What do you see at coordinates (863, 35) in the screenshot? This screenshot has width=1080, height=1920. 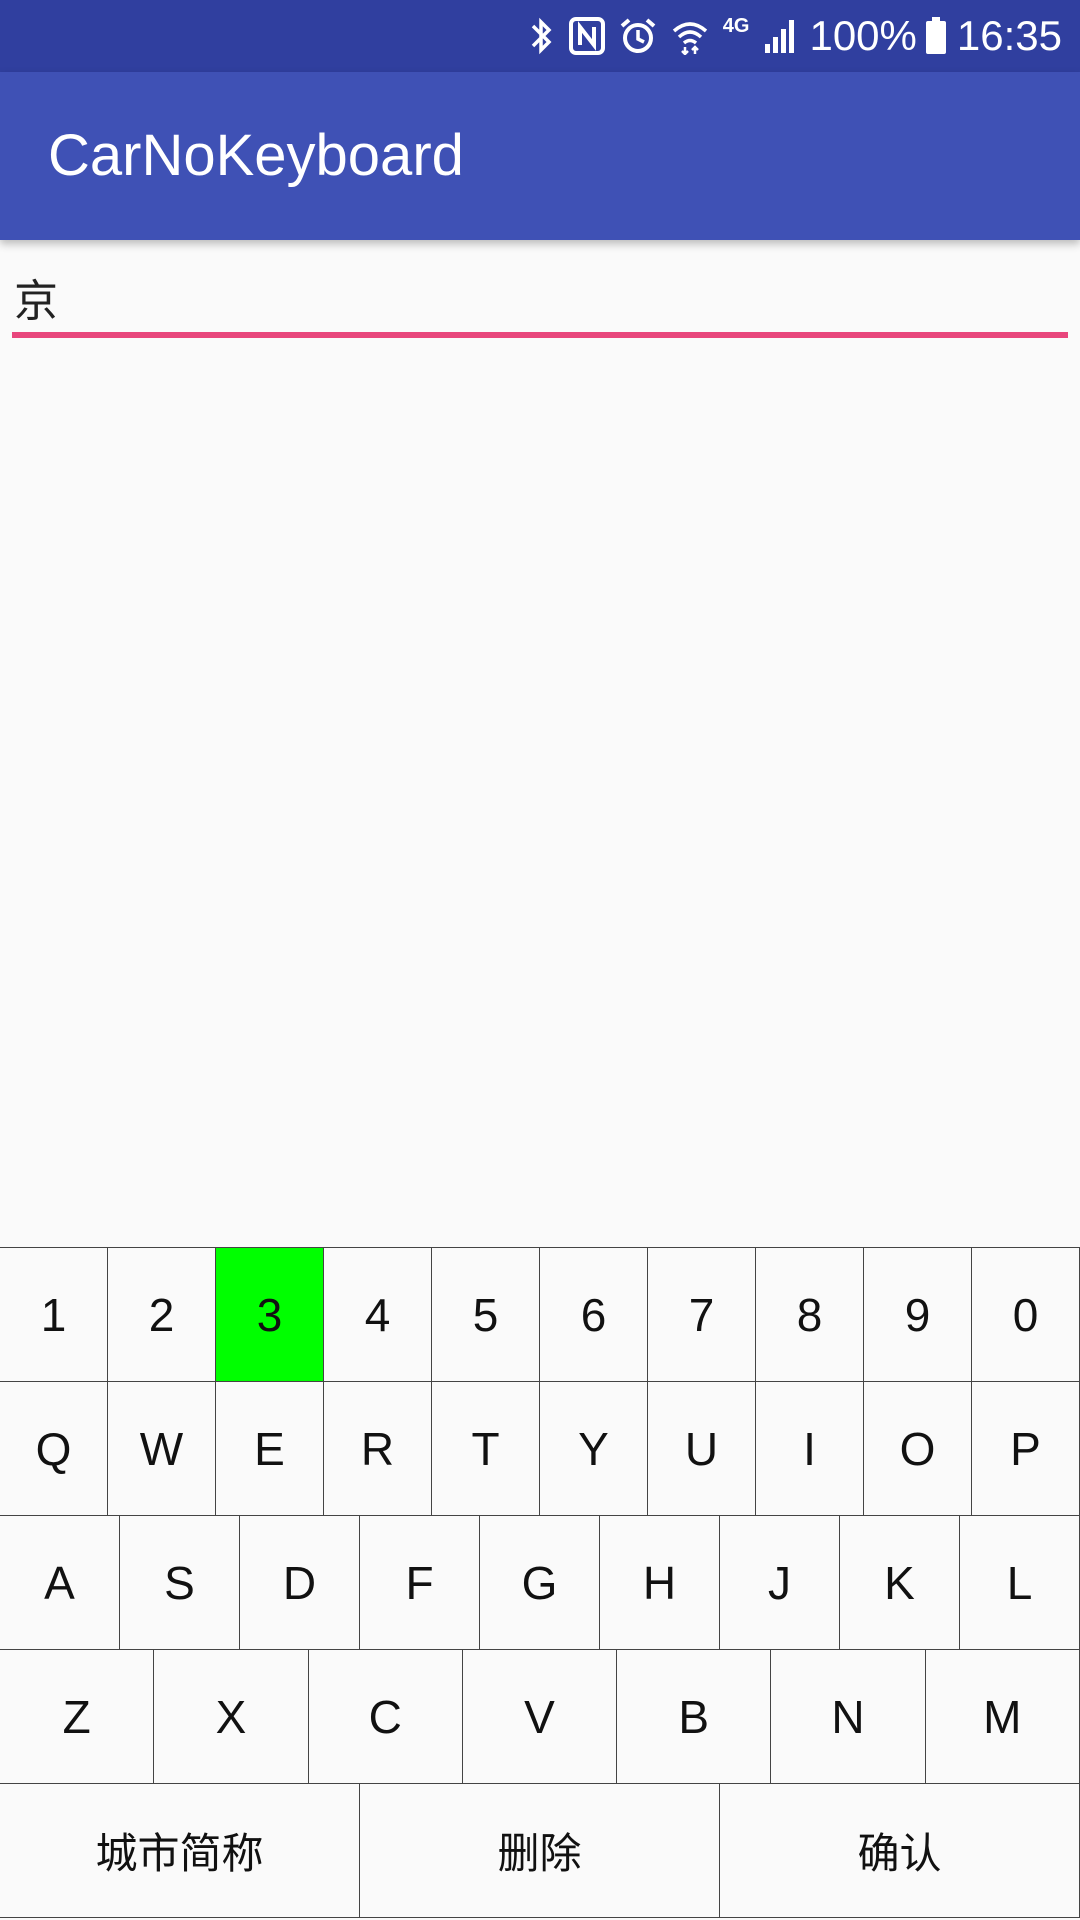 I see `battery-percent: 100%` at bounding box center [863, 35].